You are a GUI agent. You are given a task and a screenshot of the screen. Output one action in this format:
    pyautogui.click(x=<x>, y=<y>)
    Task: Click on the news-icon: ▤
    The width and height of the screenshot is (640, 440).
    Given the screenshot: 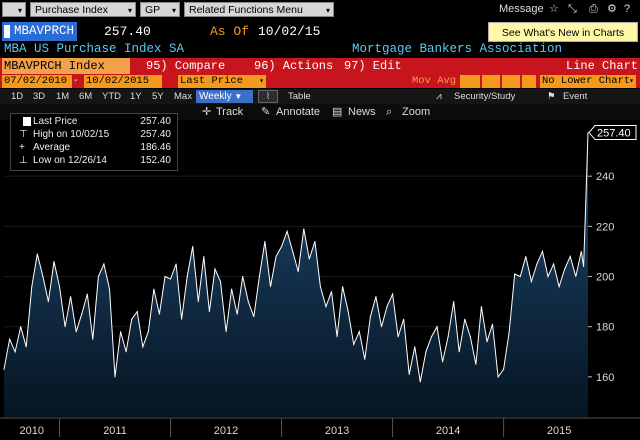 What is the action you would take?
    pyautogui.click(x=337, y=112)
    